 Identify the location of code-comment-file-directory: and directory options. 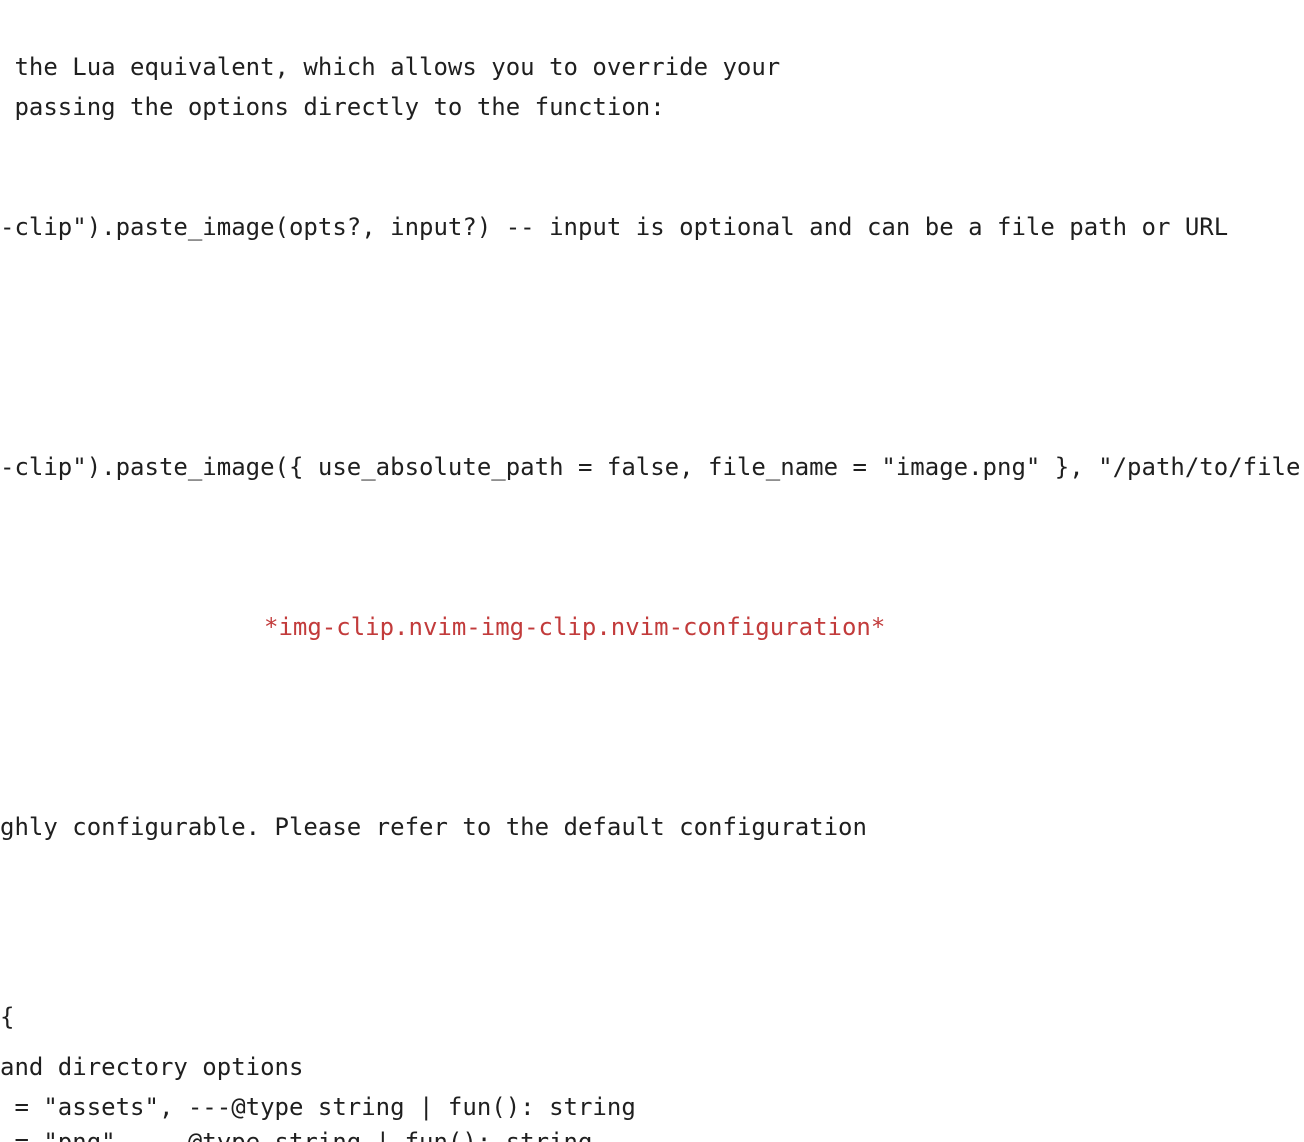
(152, 1067).